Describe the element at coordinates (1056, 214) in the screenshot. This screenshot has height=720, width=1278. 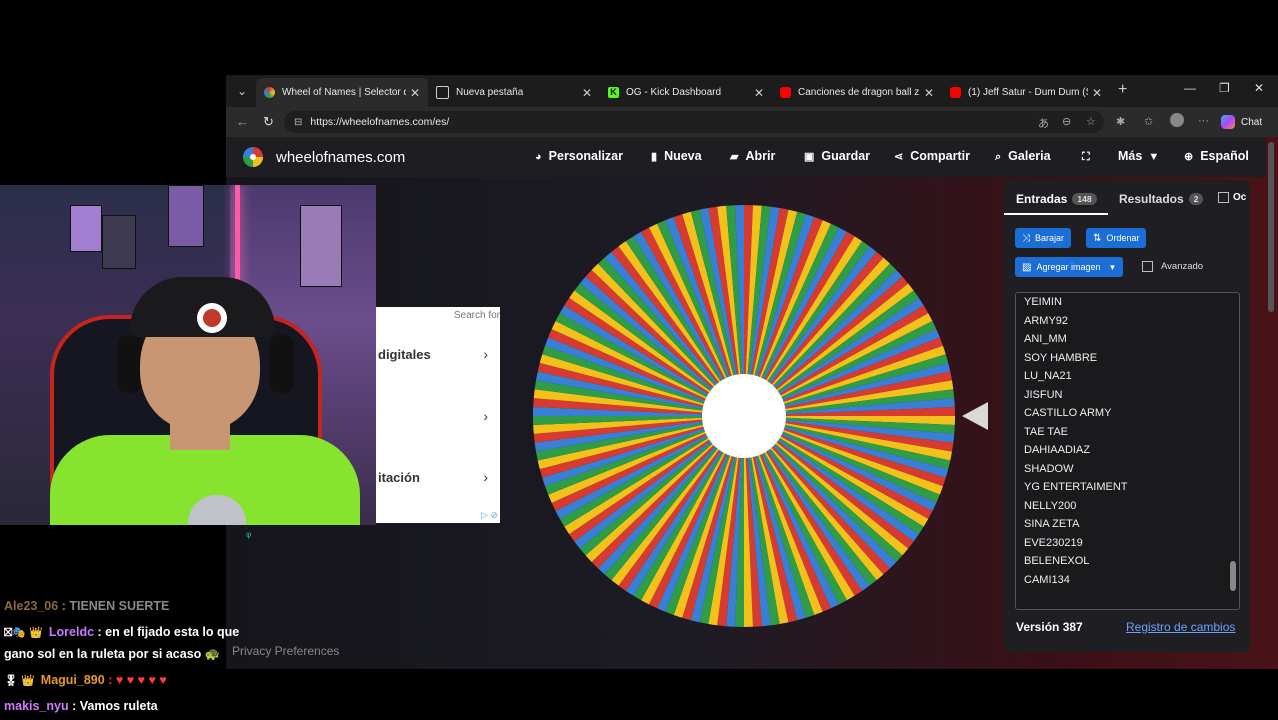
I see `active-tab-underline` at that location.